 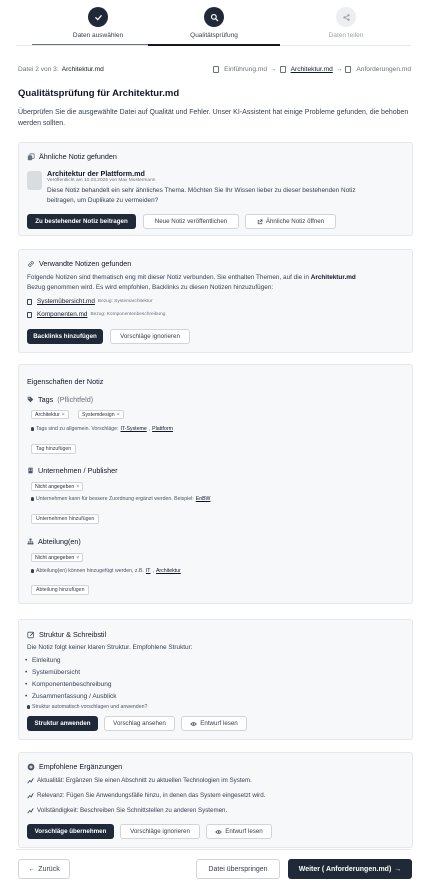 What do you see at coordinates (71, 685) in the screenshot?
I see `list-item: Komponentenbeschreibung` at bounding box center [71, 685].